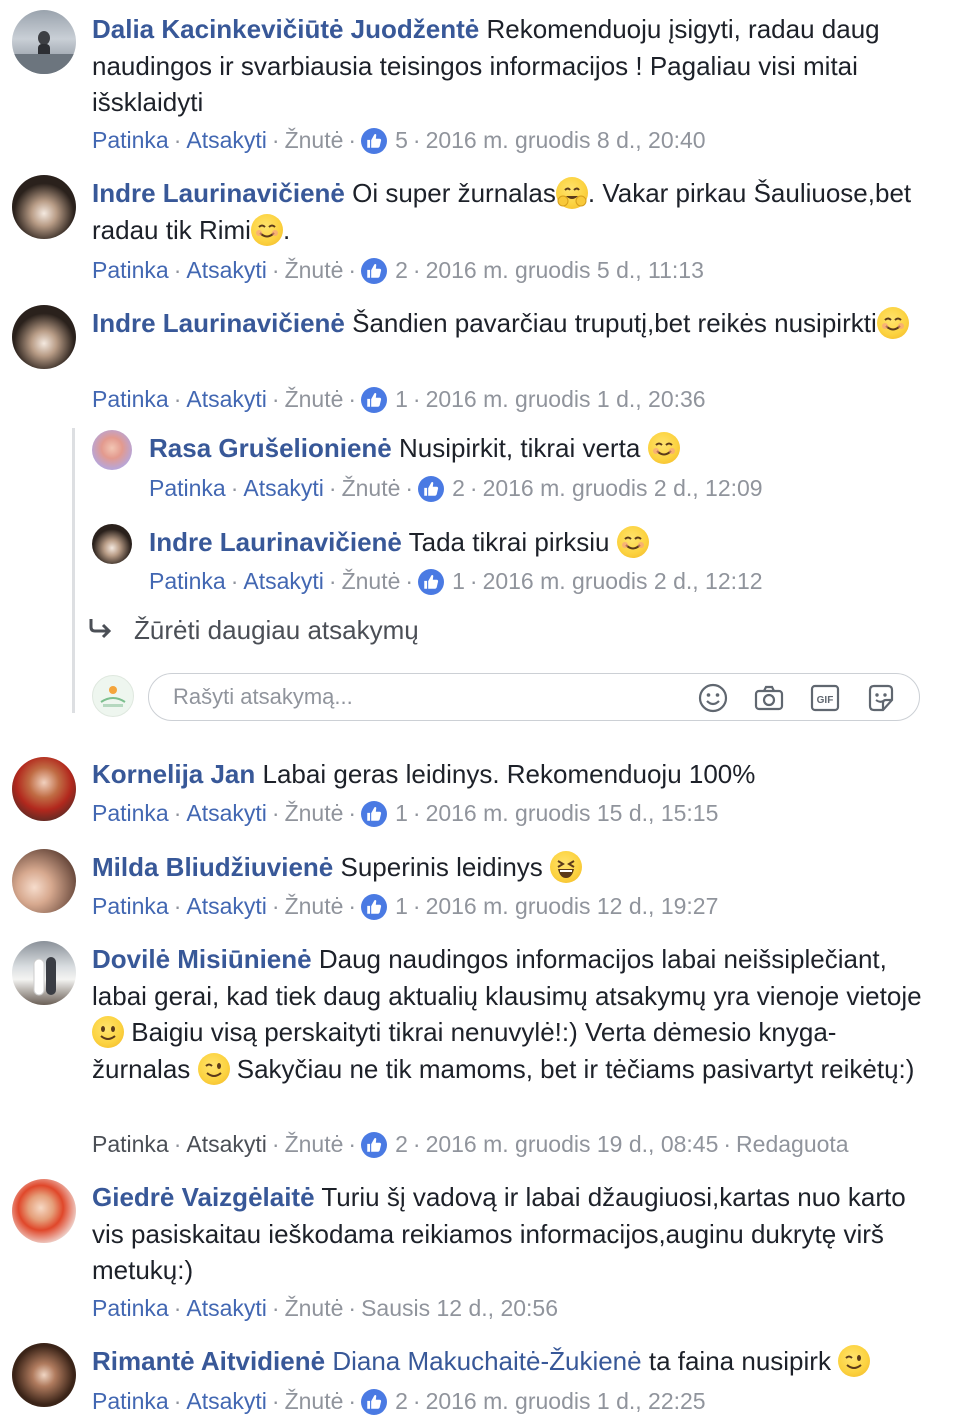  Describe the element at coordinates (401, 140) in the screenshot. I see `like-count: 5` at that location.